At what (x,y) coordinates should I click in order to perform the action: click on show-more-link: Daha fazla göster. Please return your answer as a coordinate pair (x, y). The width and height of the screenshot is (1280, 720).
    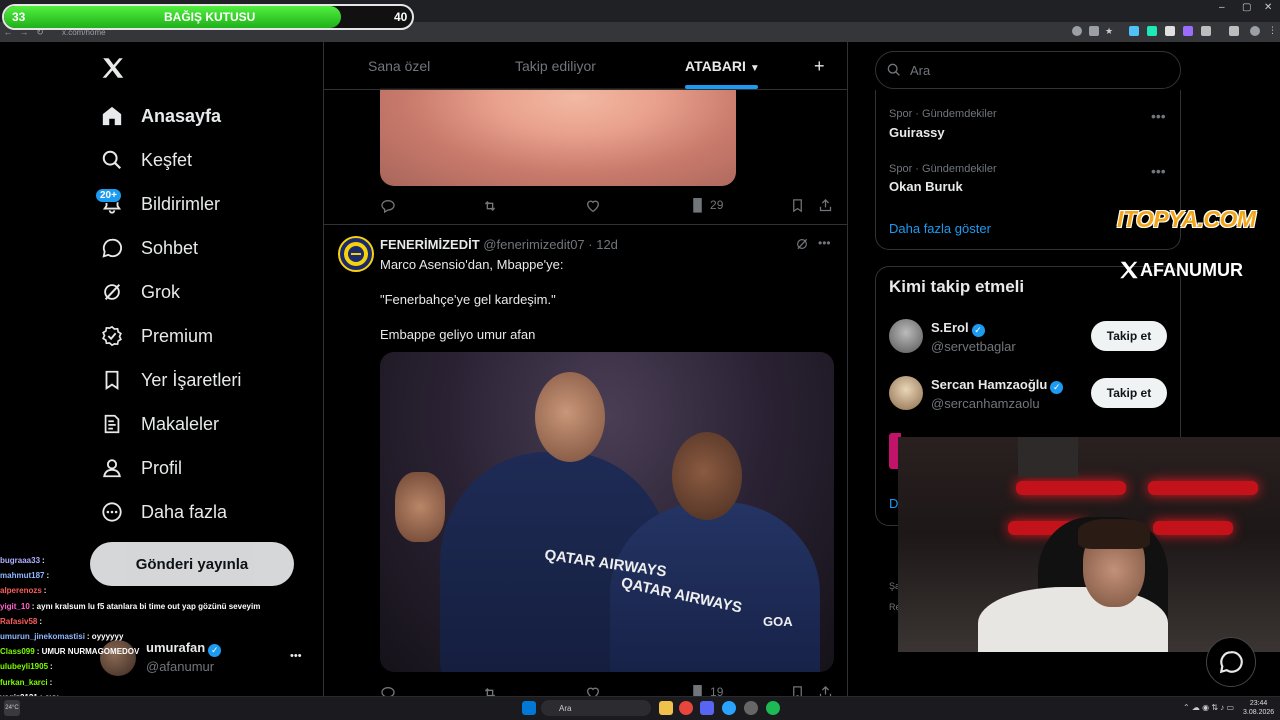
    Looking at the image, I should click on (940, 228).